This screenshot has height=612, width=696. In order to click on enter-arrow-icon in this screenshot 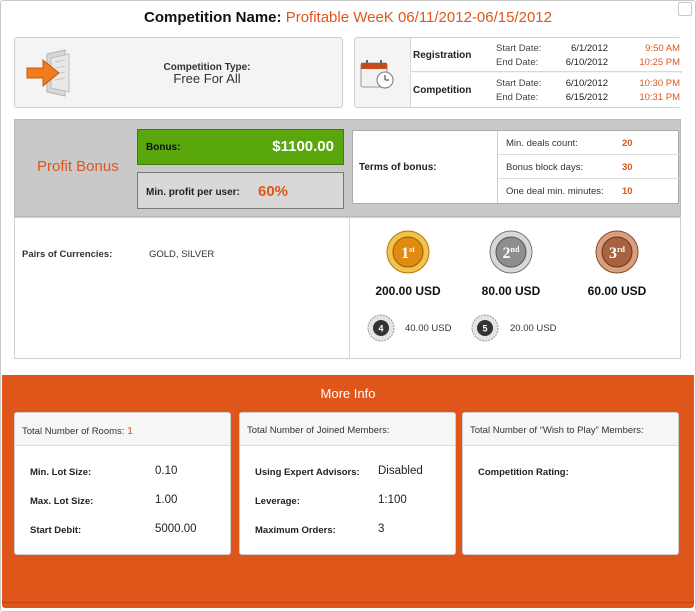, I will do `click(48, 73)`.